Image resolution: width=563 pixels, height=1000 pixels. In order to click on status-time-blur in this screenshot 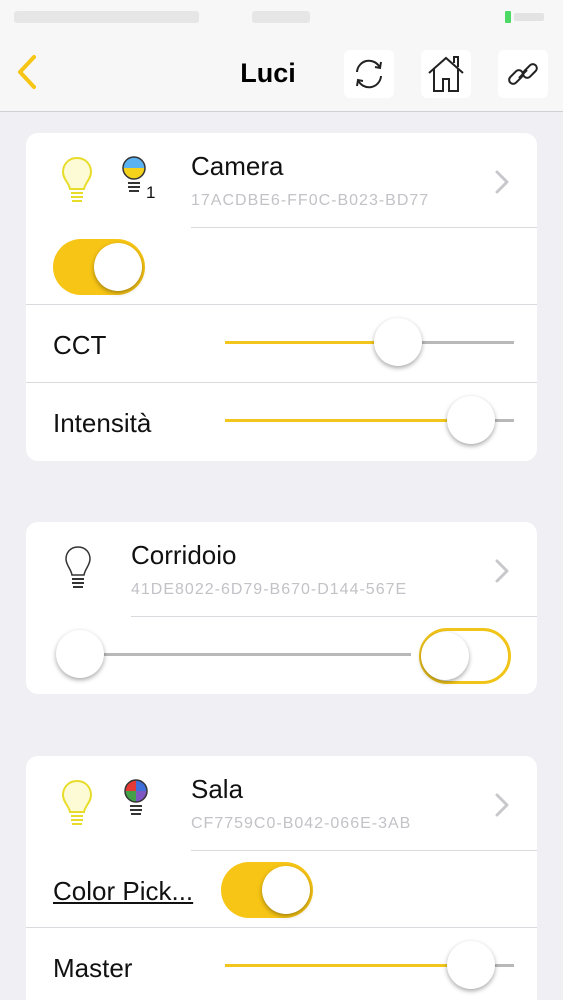, I will do `click(281, 17)`.